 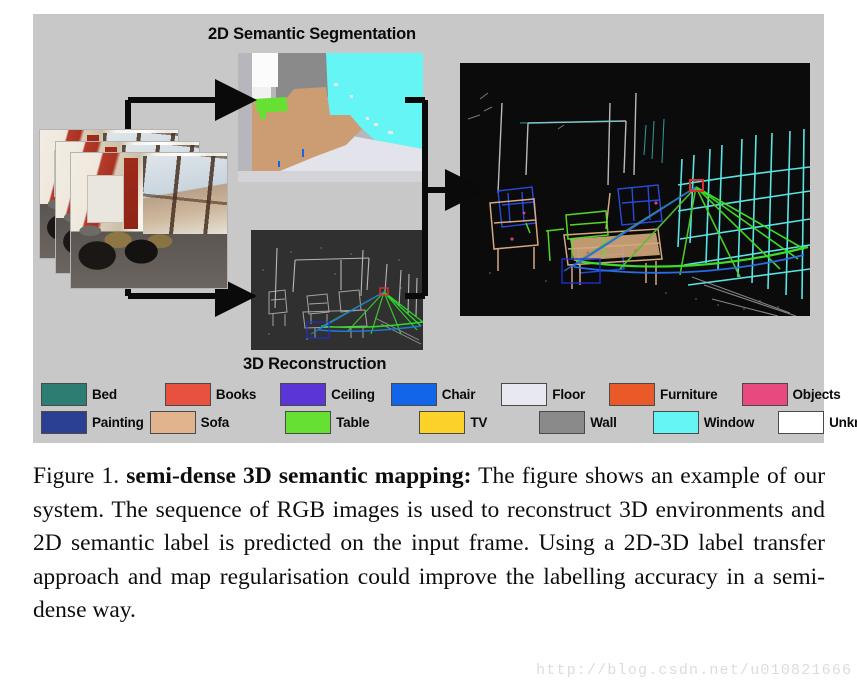 I want to click on 3d-semantic-map-image, so click(x=635, y=189).